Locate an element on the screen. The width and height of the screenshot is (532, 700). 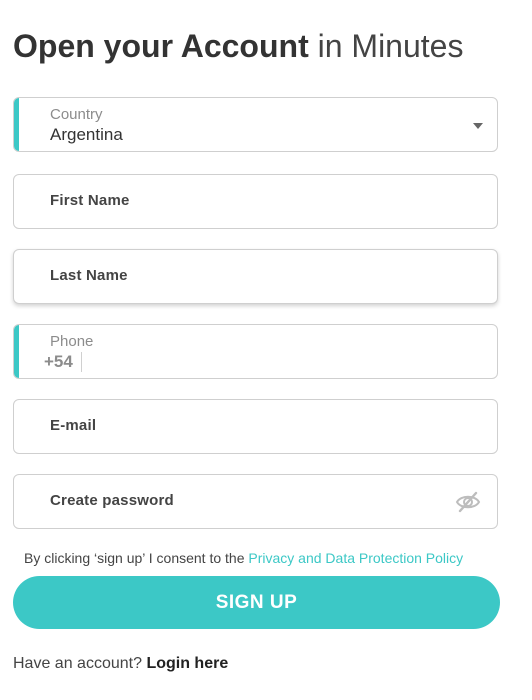
first-name-field: First Name is located at coordinates (255, 201).